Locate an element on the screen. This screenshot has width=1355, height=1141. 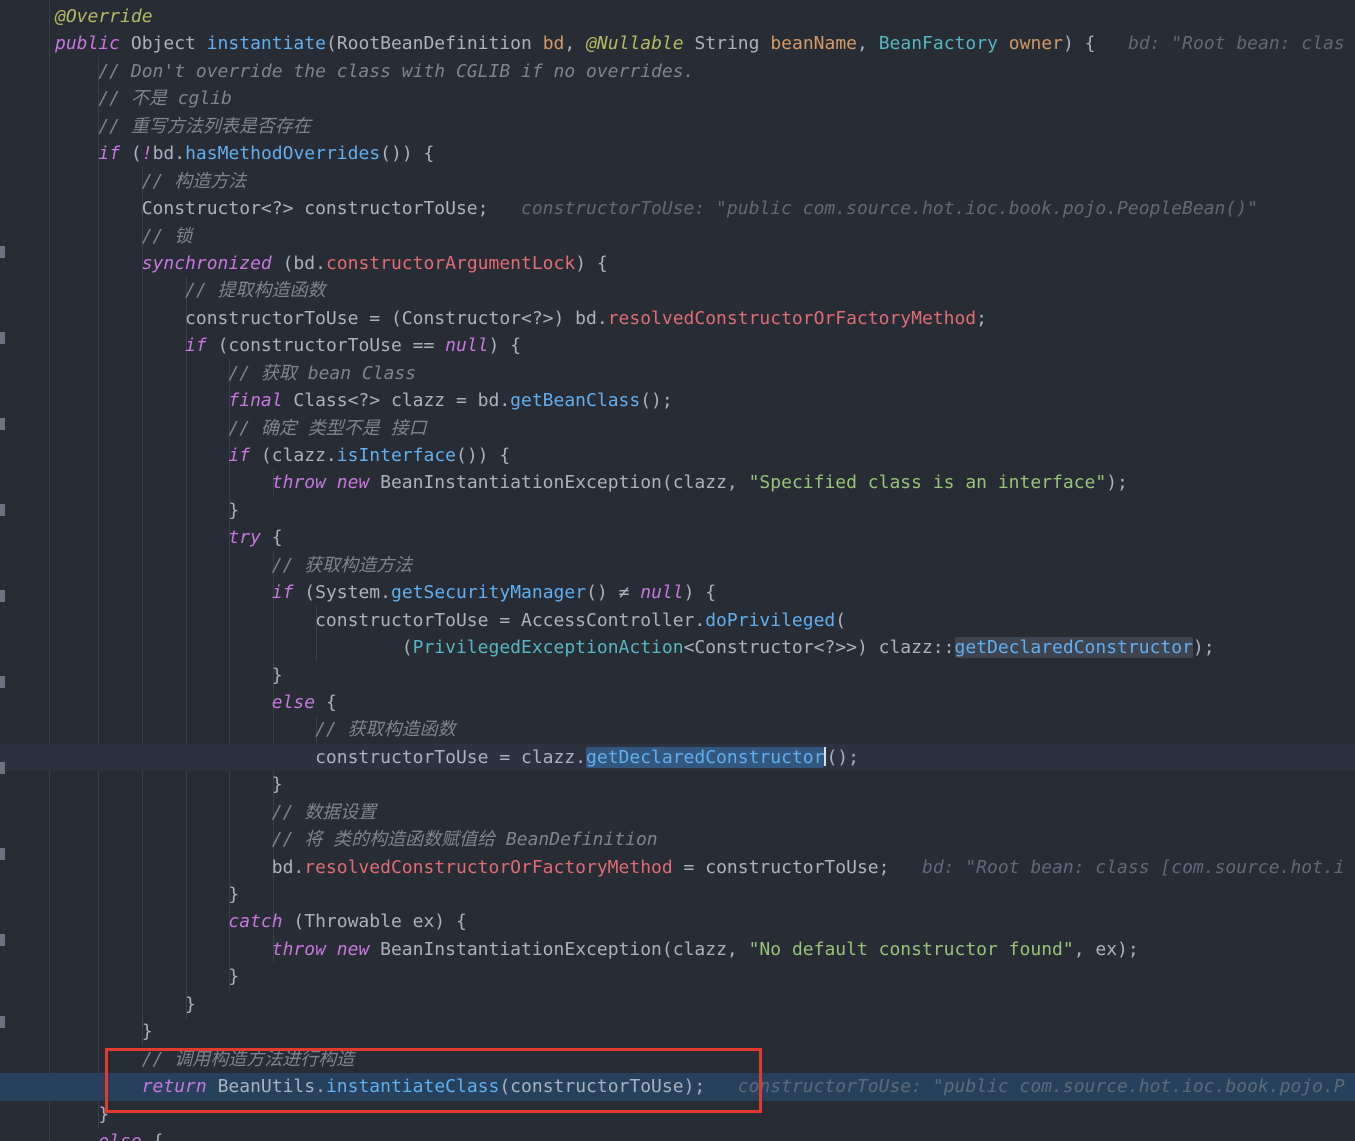
code-line: if (constructorToUse == null) { is located at coordinates (677, 345).